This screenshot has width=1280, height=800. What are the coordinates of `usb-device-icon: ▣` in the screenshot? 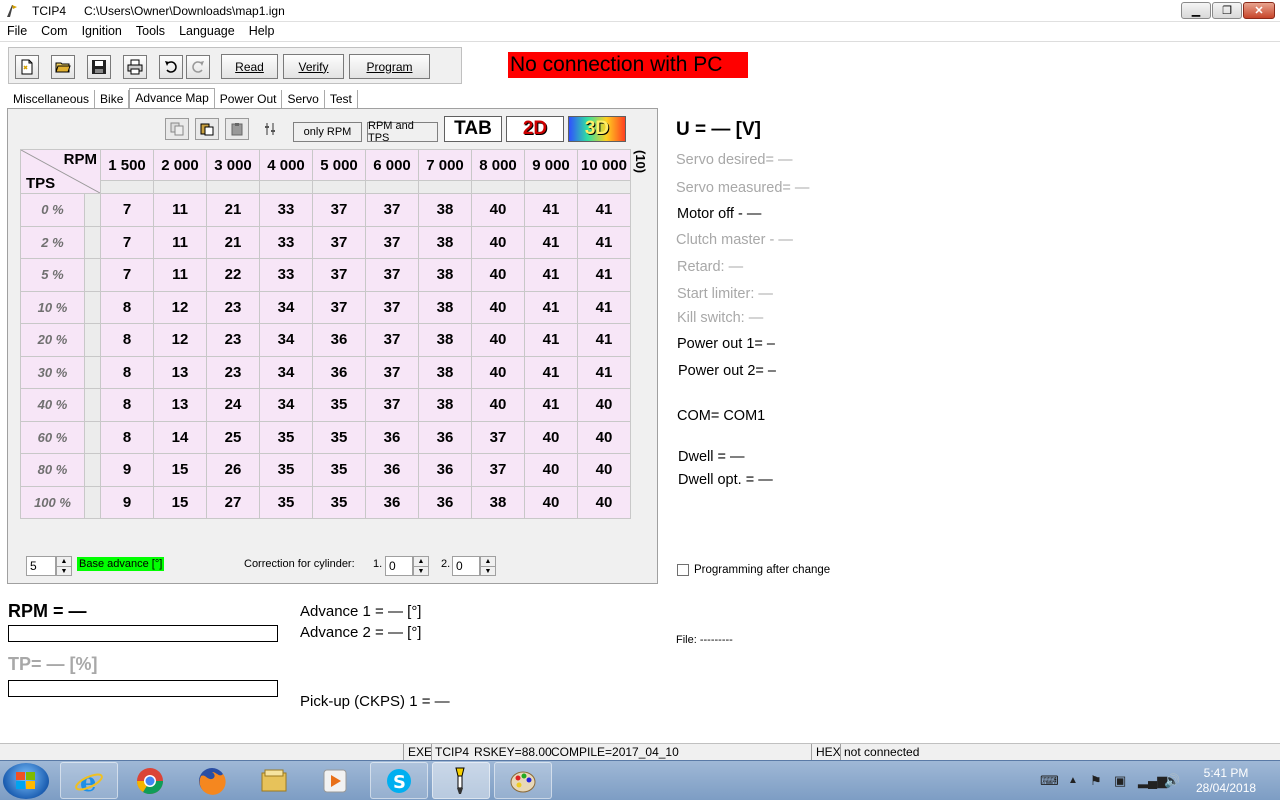 It's located at (1120, 781).